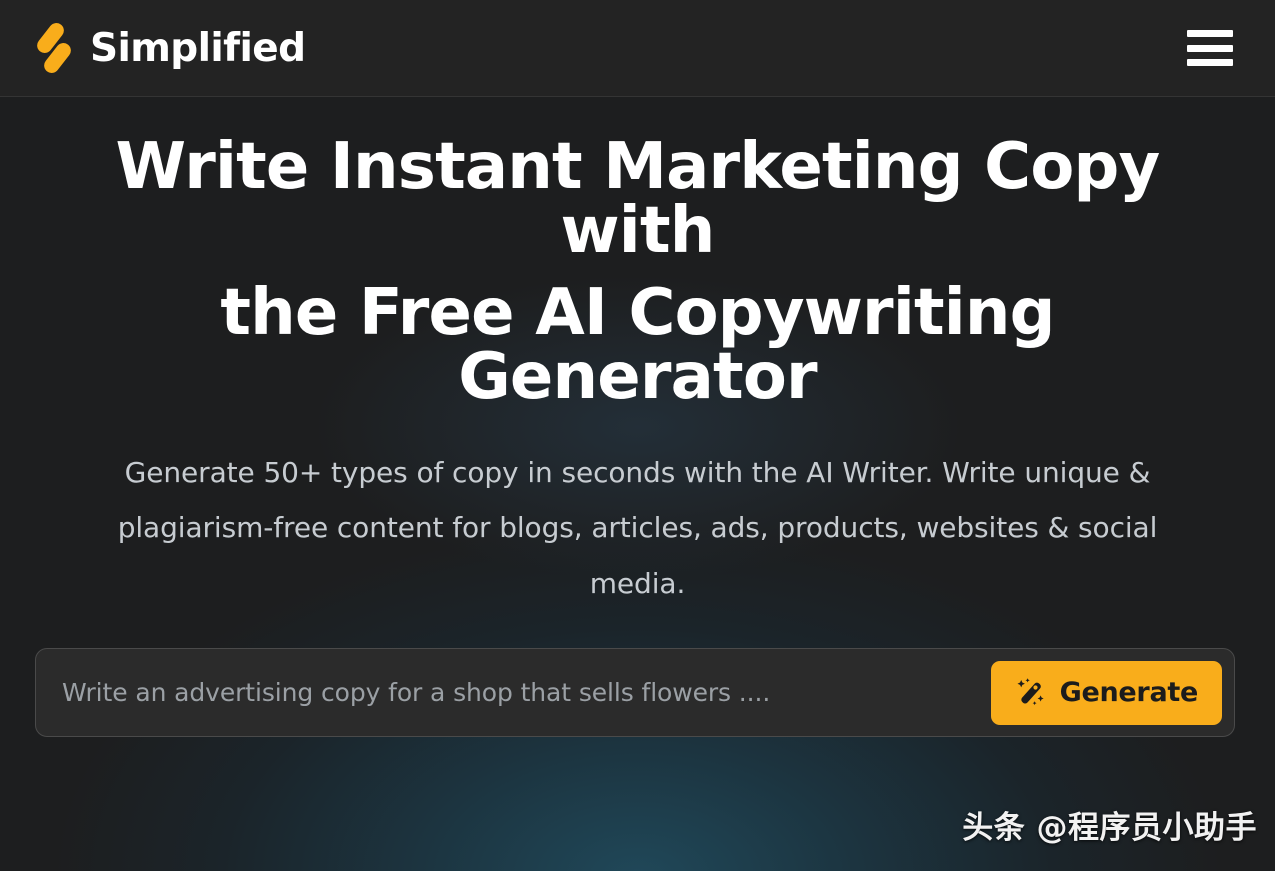  What do you see at coordinates (637, 345) in the screenshot?
I see `page-title-line-2: the Free AI Copywriting Generator` at bounding box center [637, 345].